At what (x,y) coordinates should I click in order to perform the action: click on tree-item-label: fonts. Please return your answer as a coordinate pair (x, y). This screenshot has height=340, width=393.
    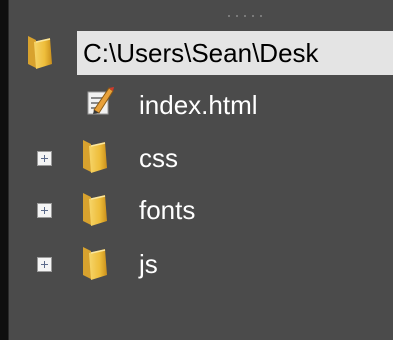
    Looking at the image, I should click on (167, 210).